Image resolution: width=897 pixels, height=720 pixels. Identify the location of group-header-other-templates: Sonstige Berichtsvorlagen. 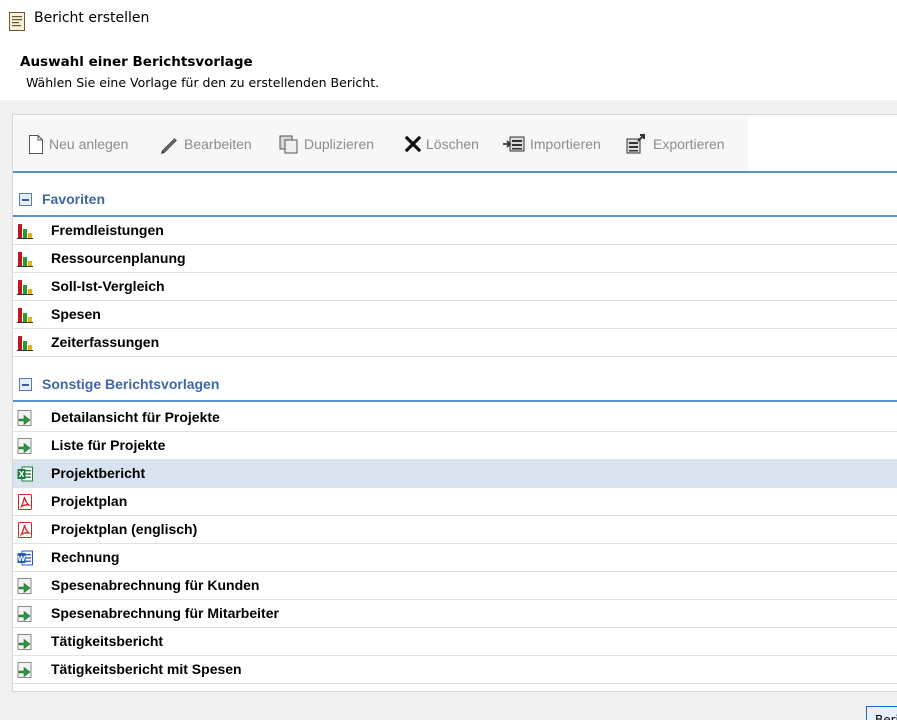
(455, 386).